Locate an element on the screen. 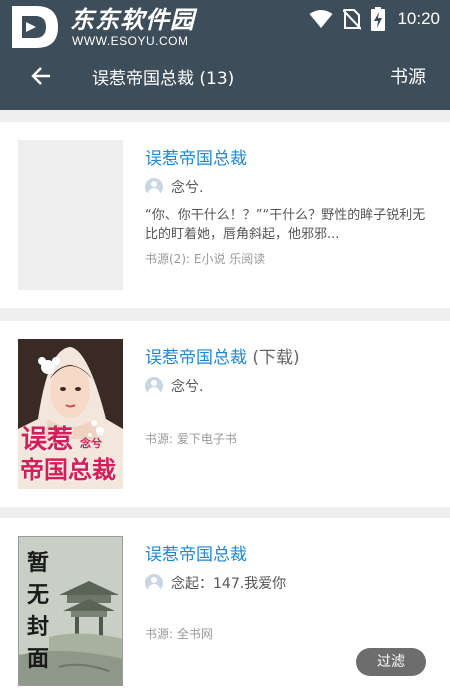 The image size is (450, 700). book-cover-blank is located at coordinates (70, 215).